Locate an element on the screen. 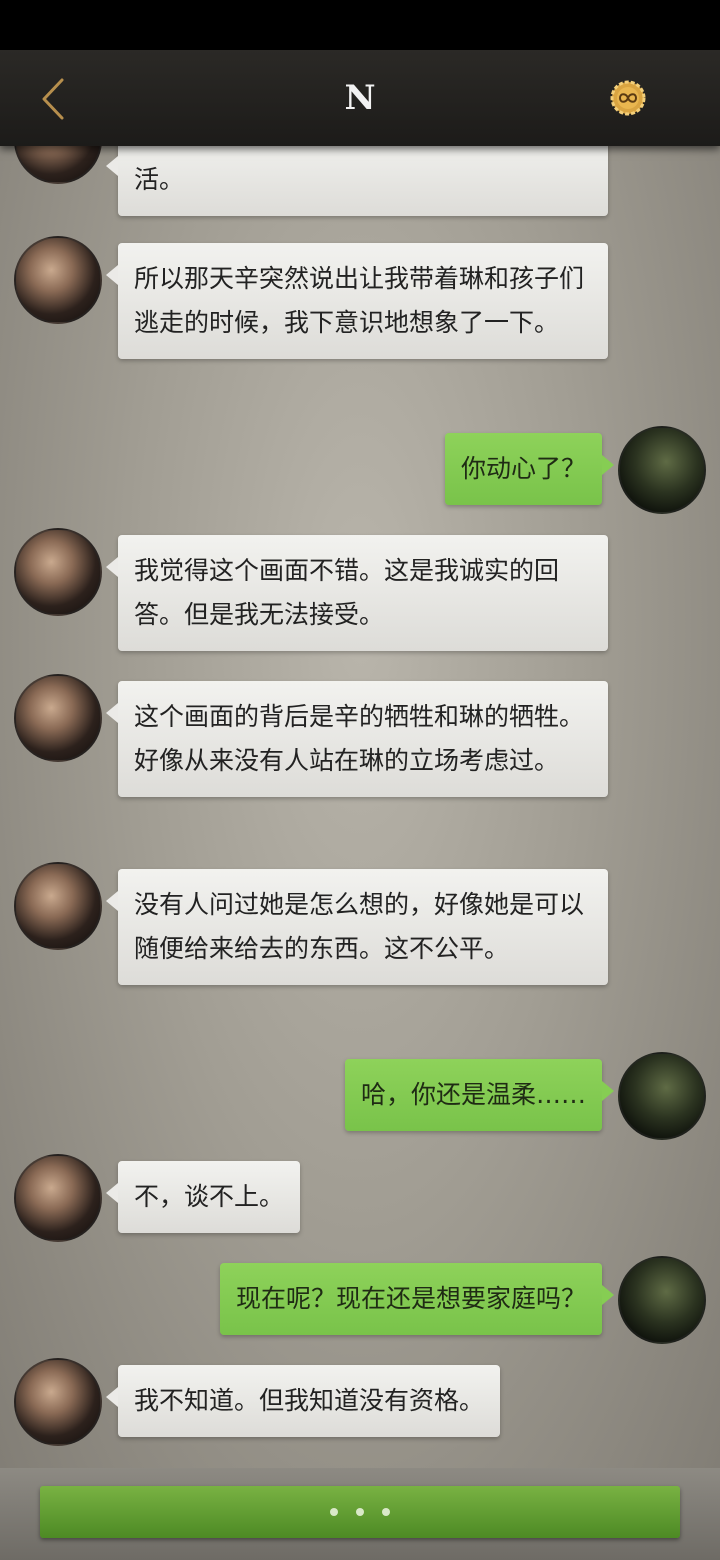 The height and width of the screenshot is (1560, 720). page-title: N is located at coordinates (360, 98).